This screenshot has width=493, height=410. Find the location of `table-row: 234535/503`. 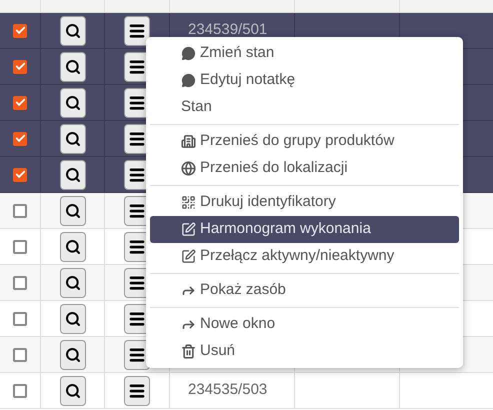

table-row: 234535/503 is located at coordinates (246, 391).